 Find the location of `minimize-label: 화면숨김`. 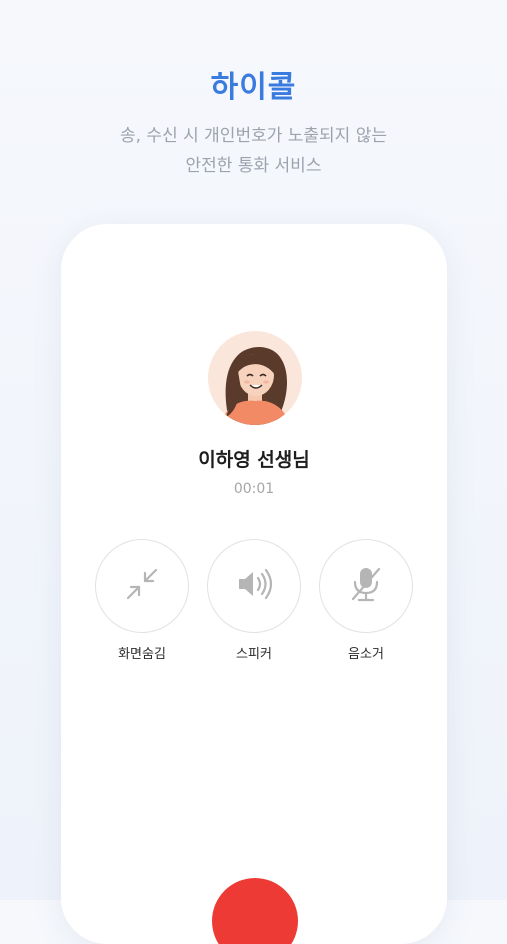

minimize-label: 화면숨김 is located at coordinates (142, 654).